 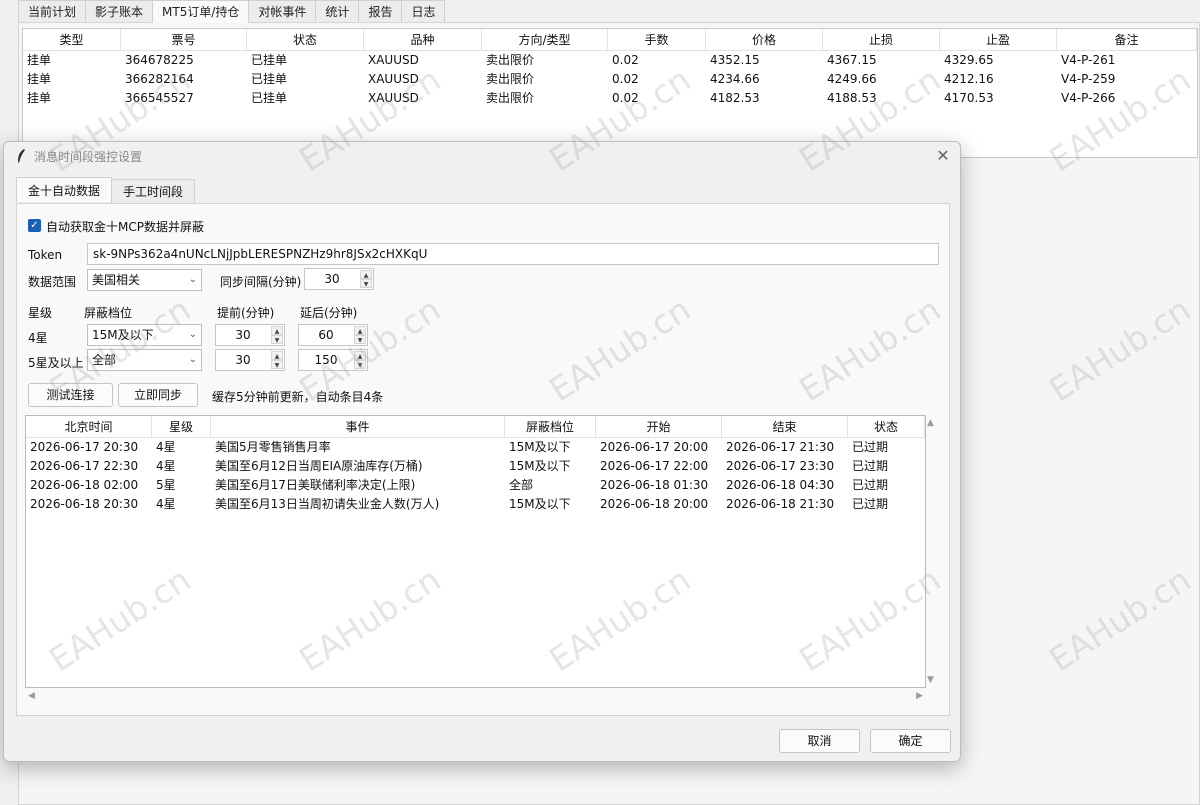 I want to click on cell: V4-P-261, so click(x=1088, y=60).